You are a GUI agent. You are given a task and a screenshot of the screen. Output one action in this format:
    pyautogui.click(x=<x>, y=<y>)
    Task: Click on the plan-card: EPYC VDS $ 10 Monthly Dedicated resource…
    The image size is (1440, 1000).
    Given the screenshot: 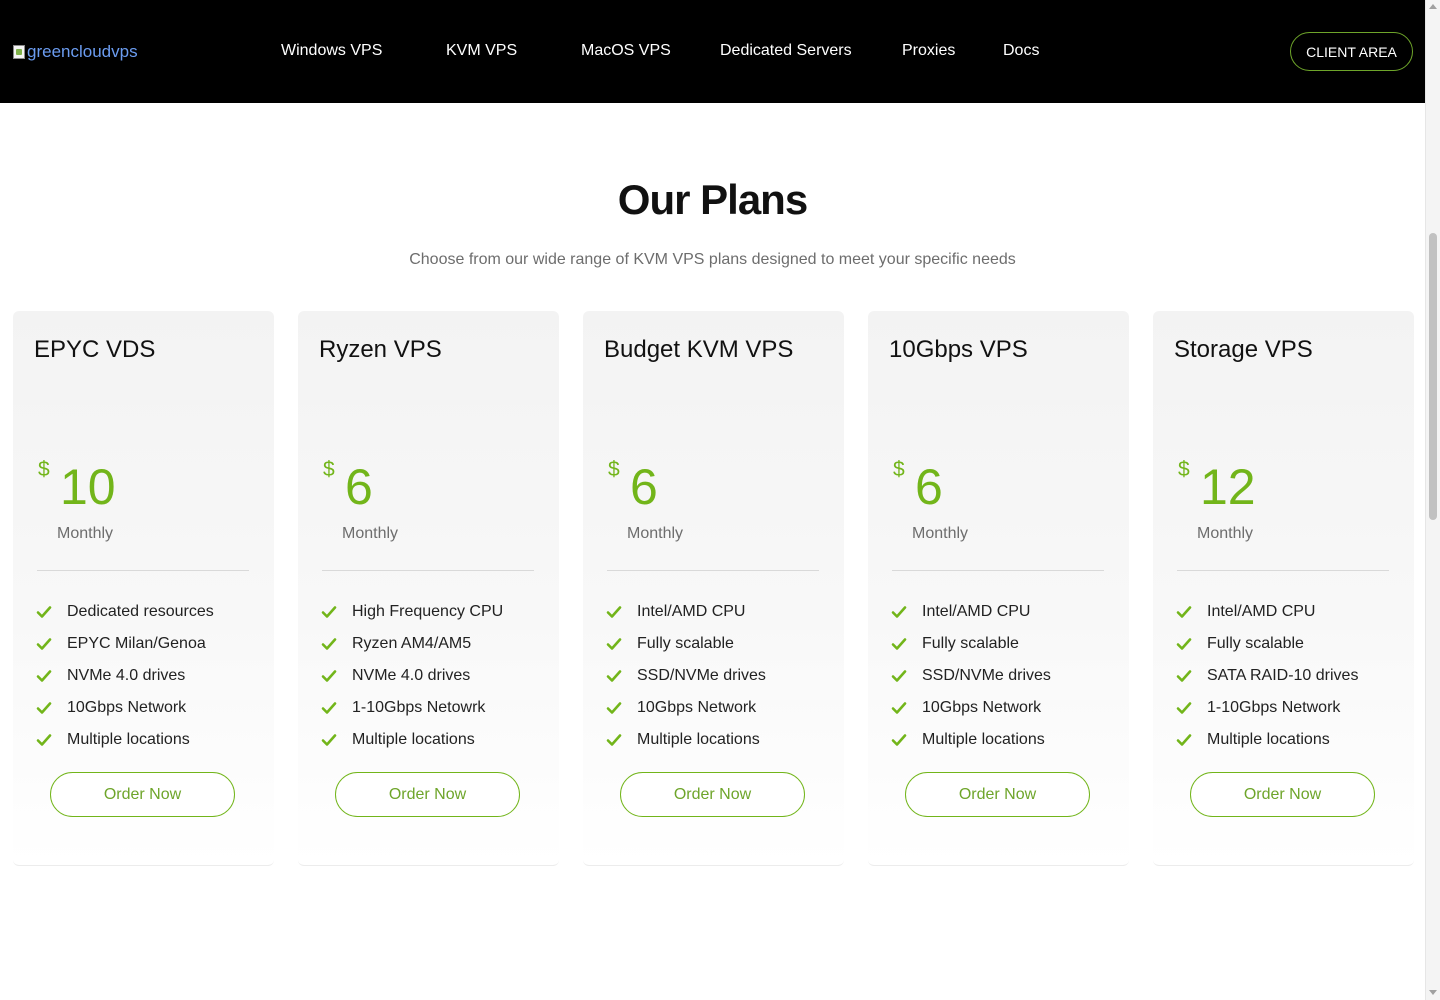 What is the action you would take?
    pyautogui.click(x=143, y=588)
    